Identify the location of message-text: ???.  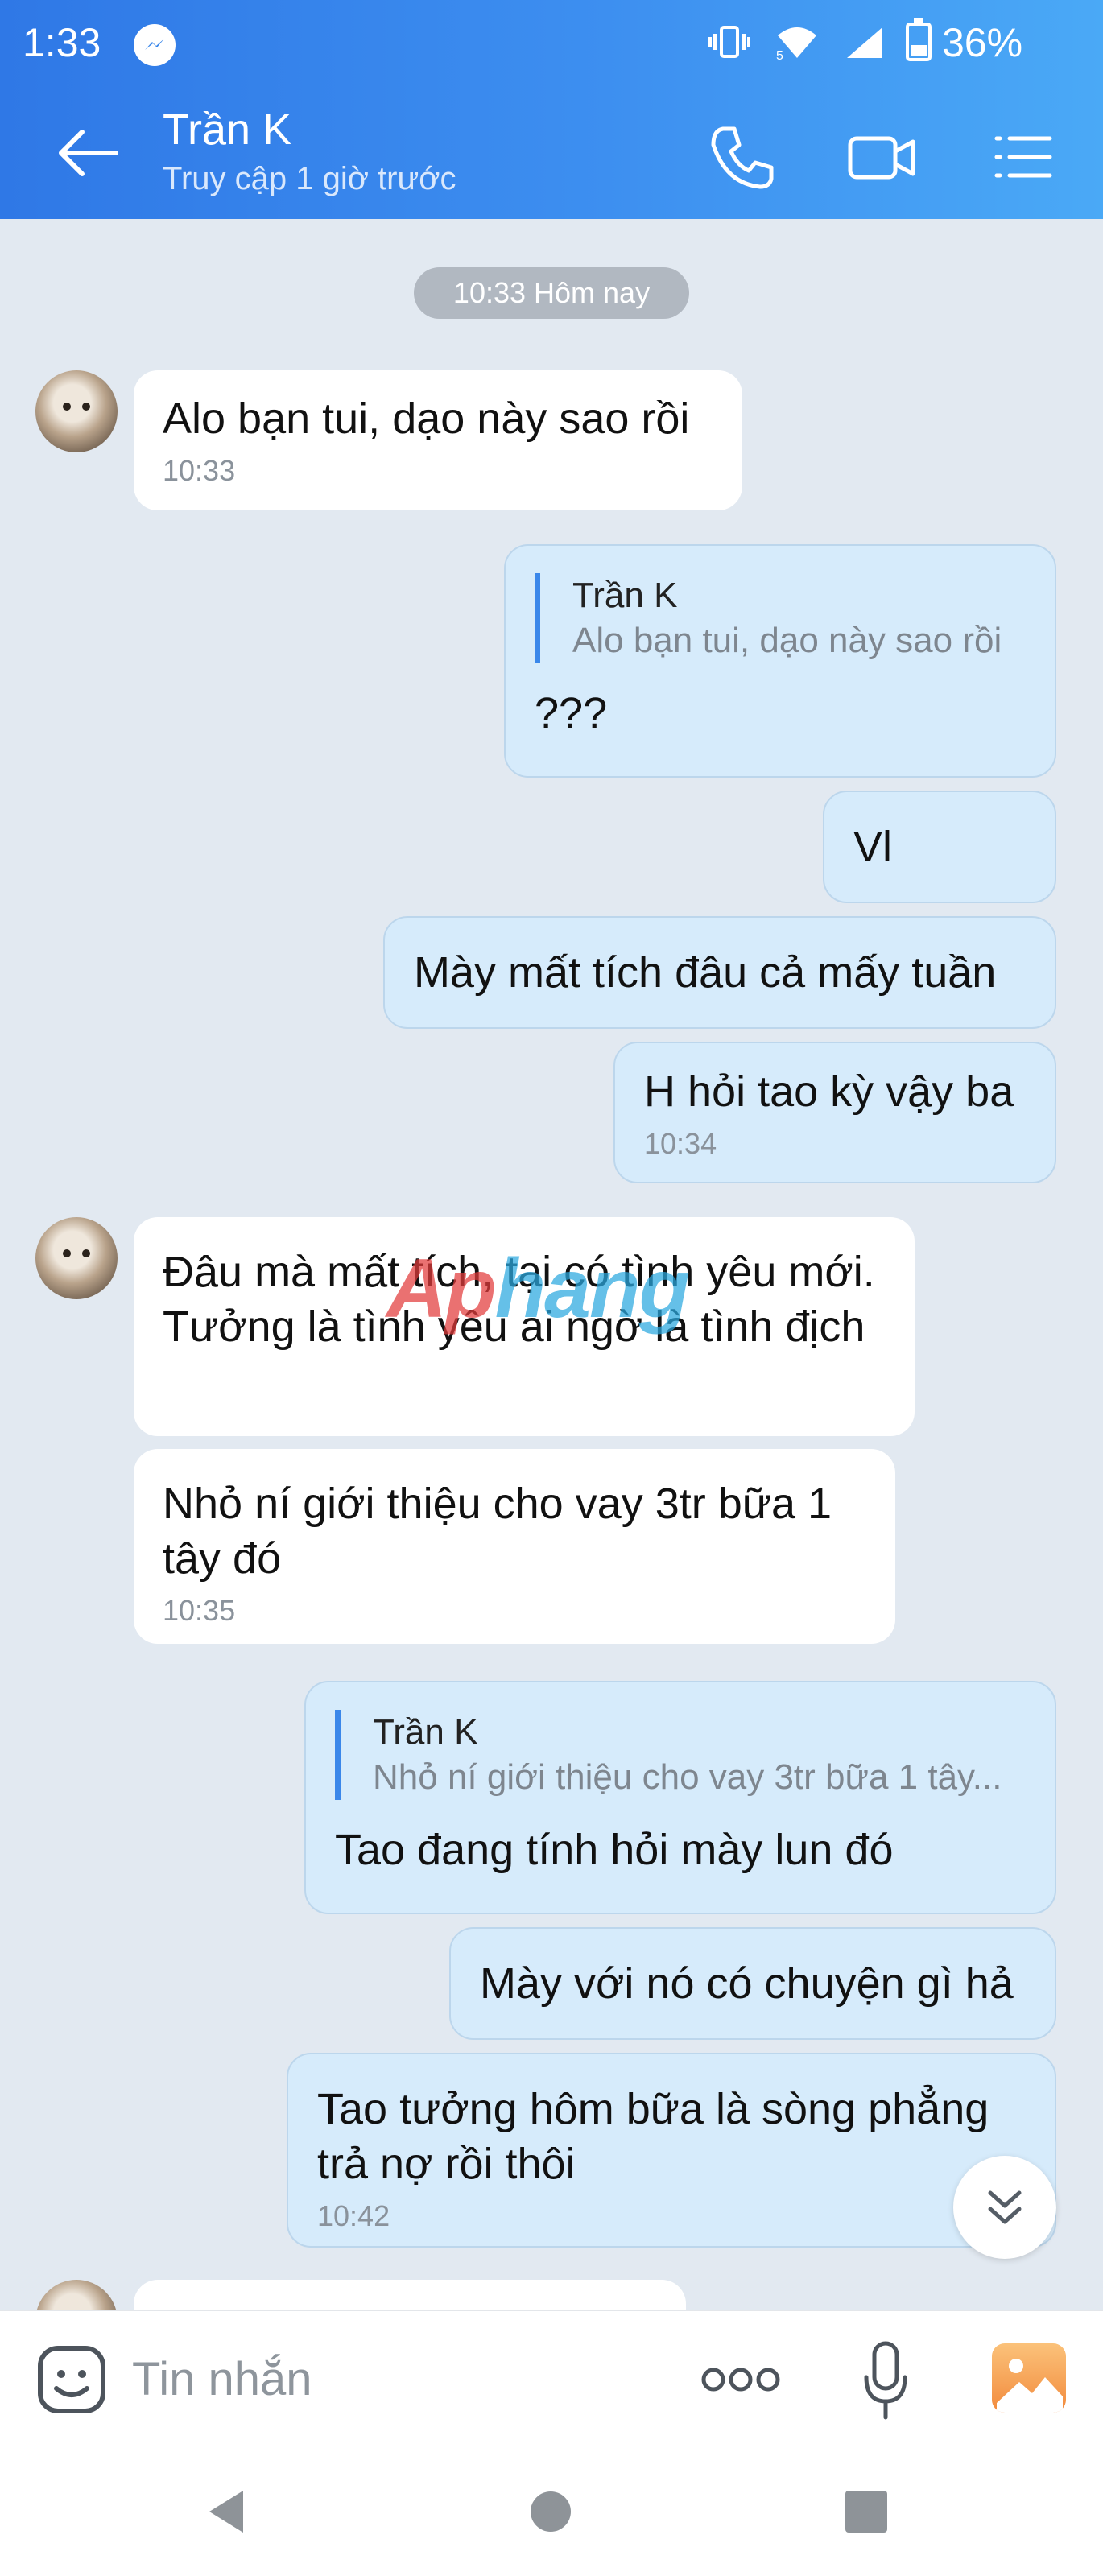
(572, 713).